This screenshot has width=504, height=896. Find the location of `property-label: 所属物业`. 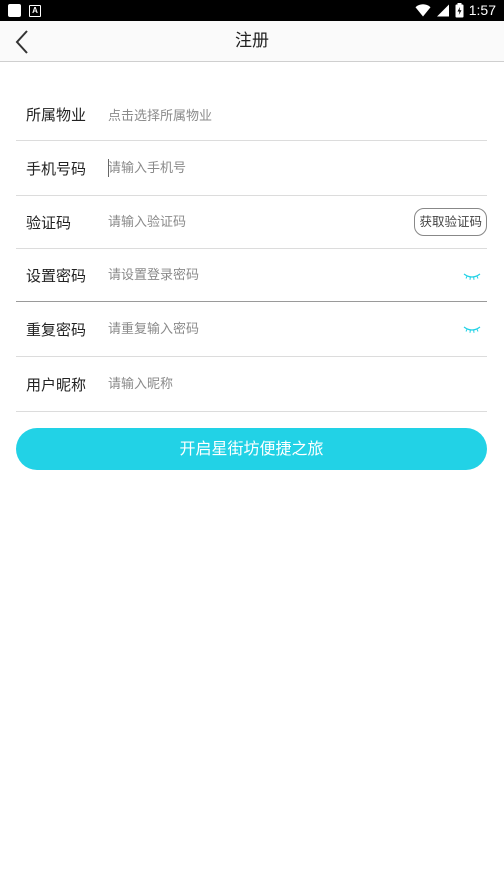

property-label: 所属物业 is located at coordinates (56, 114).